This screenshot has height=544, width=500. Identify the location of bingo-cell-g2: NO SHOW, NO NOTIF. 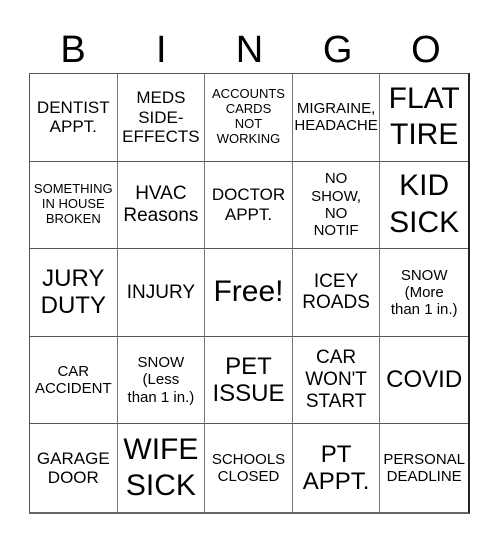
(336, 205).